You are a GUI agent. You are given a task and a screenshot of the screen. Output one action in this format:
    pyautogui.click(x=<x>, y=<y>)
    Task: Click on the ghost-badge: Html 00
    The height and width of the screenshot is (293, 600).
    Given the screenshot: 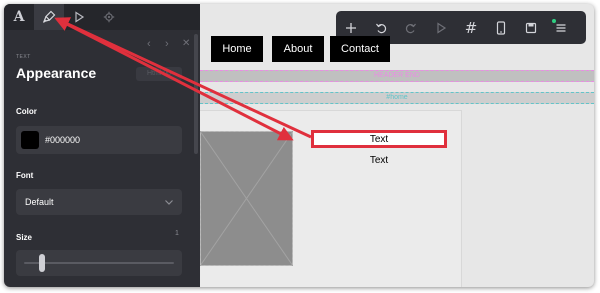 What is the action you would take?
    pyautogui.click(x=159, y=74)
    